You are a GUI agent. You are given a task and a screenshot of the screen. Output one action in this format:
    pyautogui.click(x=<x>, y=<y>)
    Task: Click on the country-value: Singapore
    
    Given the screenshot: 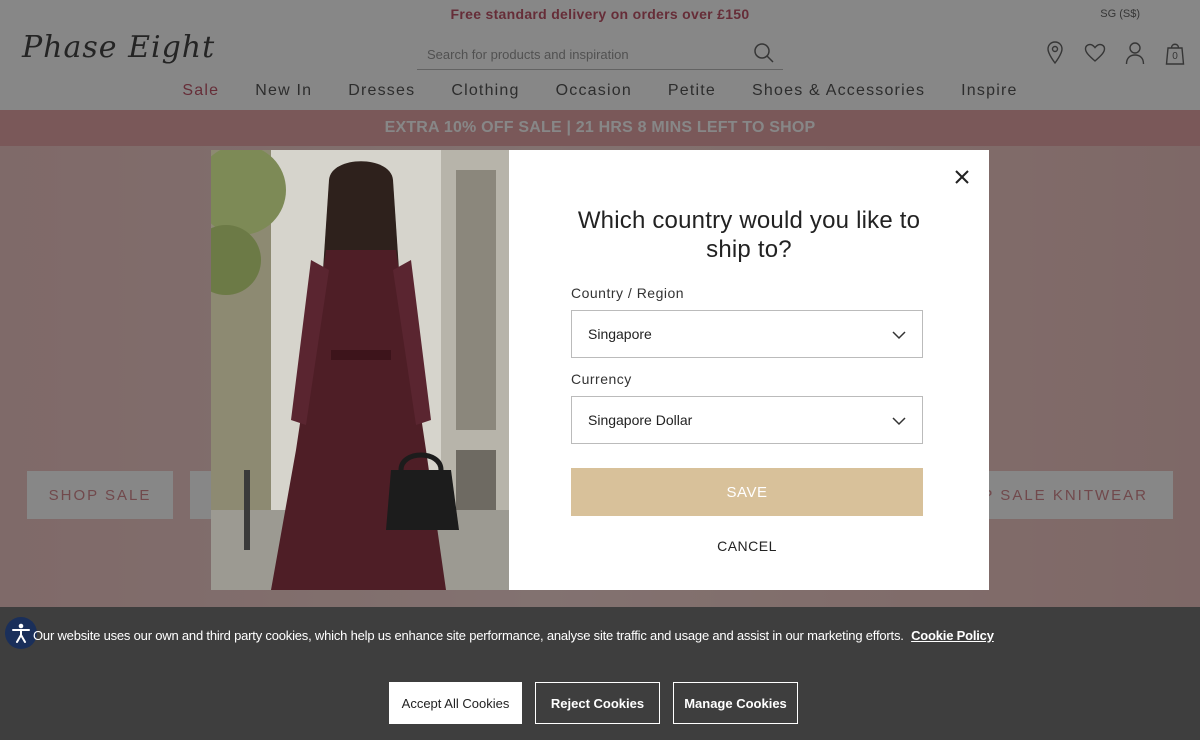 What is the action you would take?
    pyautogui.click(x=620, y=334)
    